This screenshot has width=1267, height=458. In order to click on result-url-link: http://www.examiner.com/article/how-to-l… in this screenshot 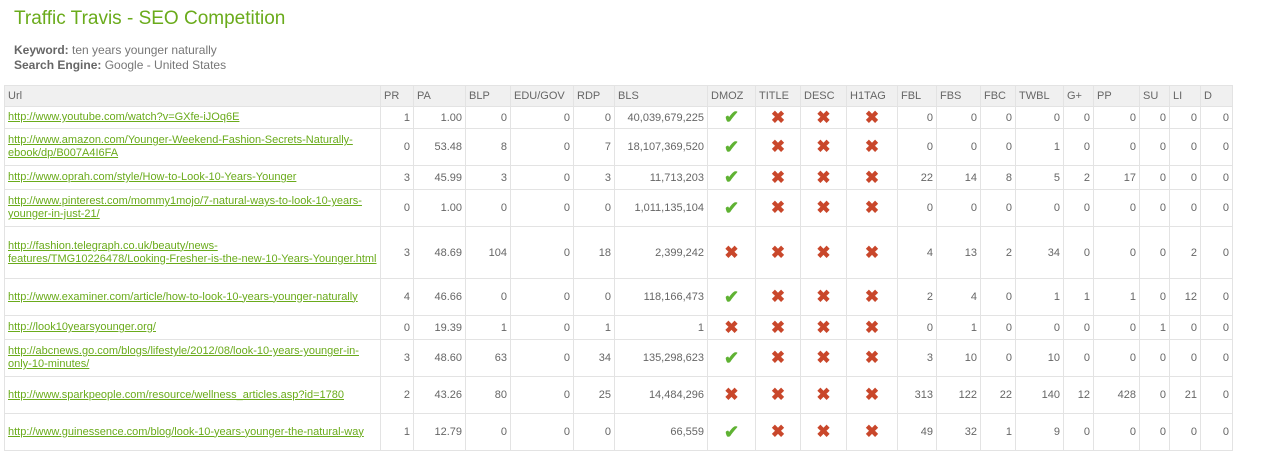, I will do `click(183, 297)`.